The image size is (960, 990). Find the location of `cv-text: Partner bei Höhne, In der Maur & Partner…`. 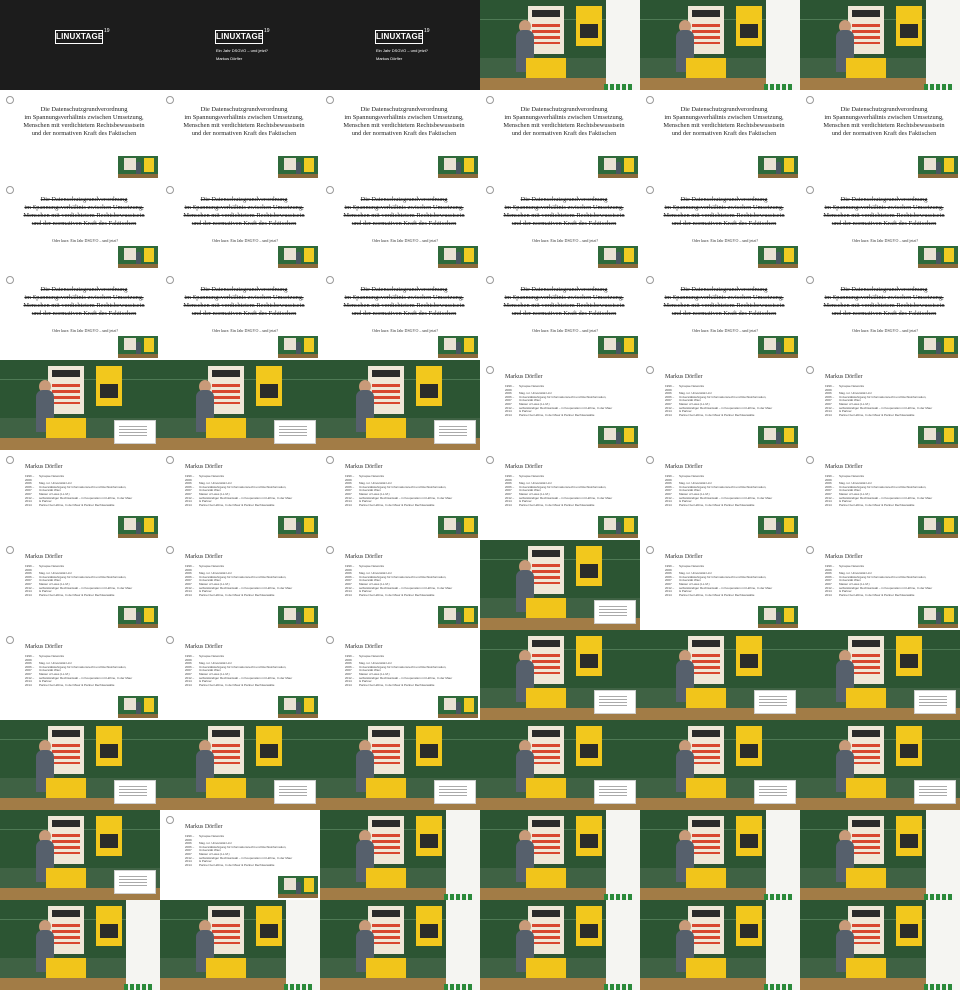

cv-text: Partner bei Höhne, In der Maur & Partner… is located at coordinates (717, 504).